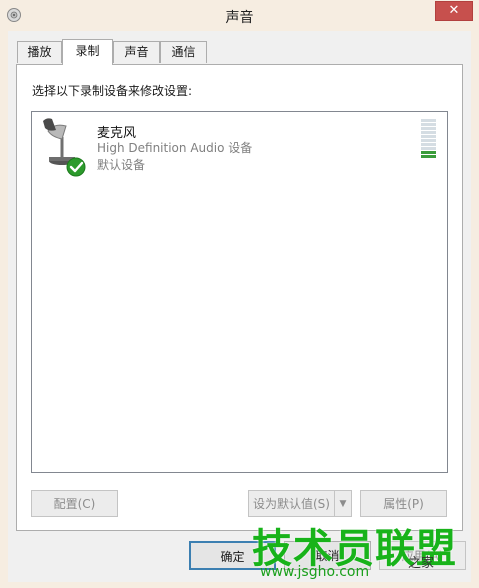 Image resolution: width=479 pixels, height=588 pixels. I want to click on tab-recording: 录制, so click(87, 52).